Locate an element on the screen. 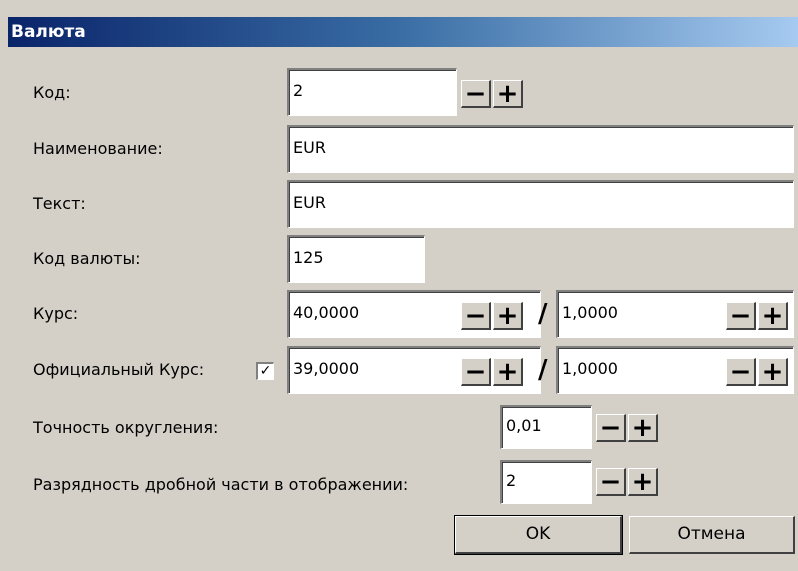 The width and height of the screenshot is (798, 571). code-input: 2 is located at coordinates (372, 92).